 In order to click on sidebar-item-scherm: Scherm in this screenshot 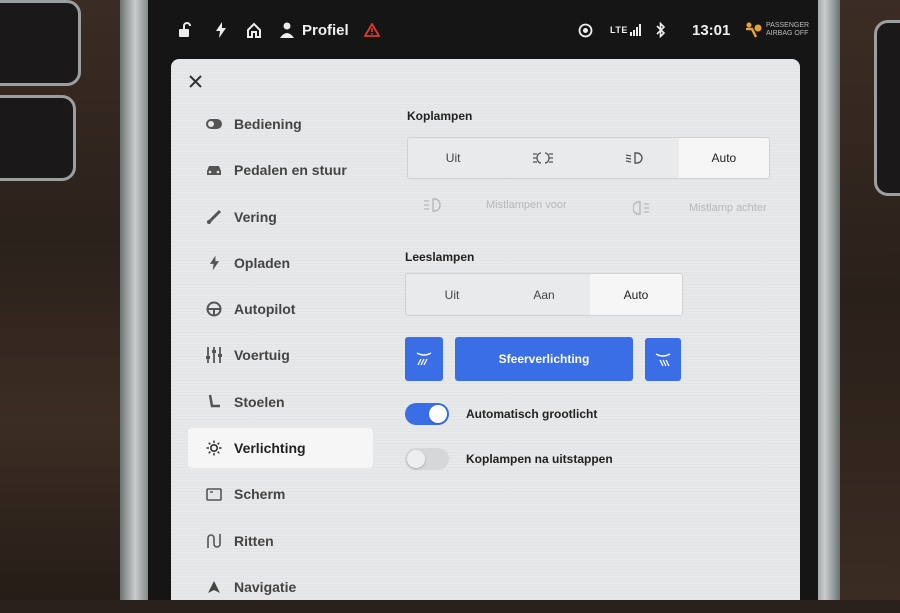, I will do `click(280, 494)`.